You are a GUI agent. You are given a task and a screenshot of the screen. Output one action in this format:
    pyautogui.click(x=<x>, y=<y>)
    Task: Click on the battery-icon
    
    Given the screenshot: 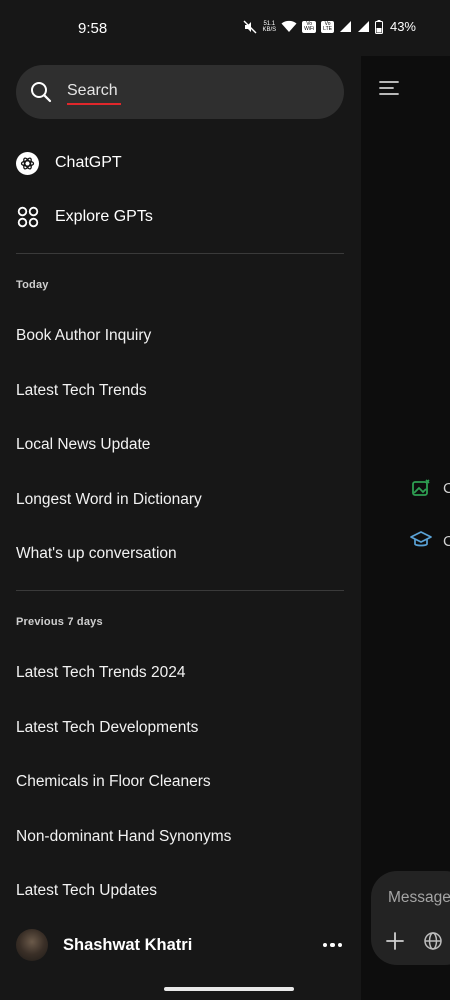 What is the action you would take?
    pyautogui.click(x=378, y=26)
    